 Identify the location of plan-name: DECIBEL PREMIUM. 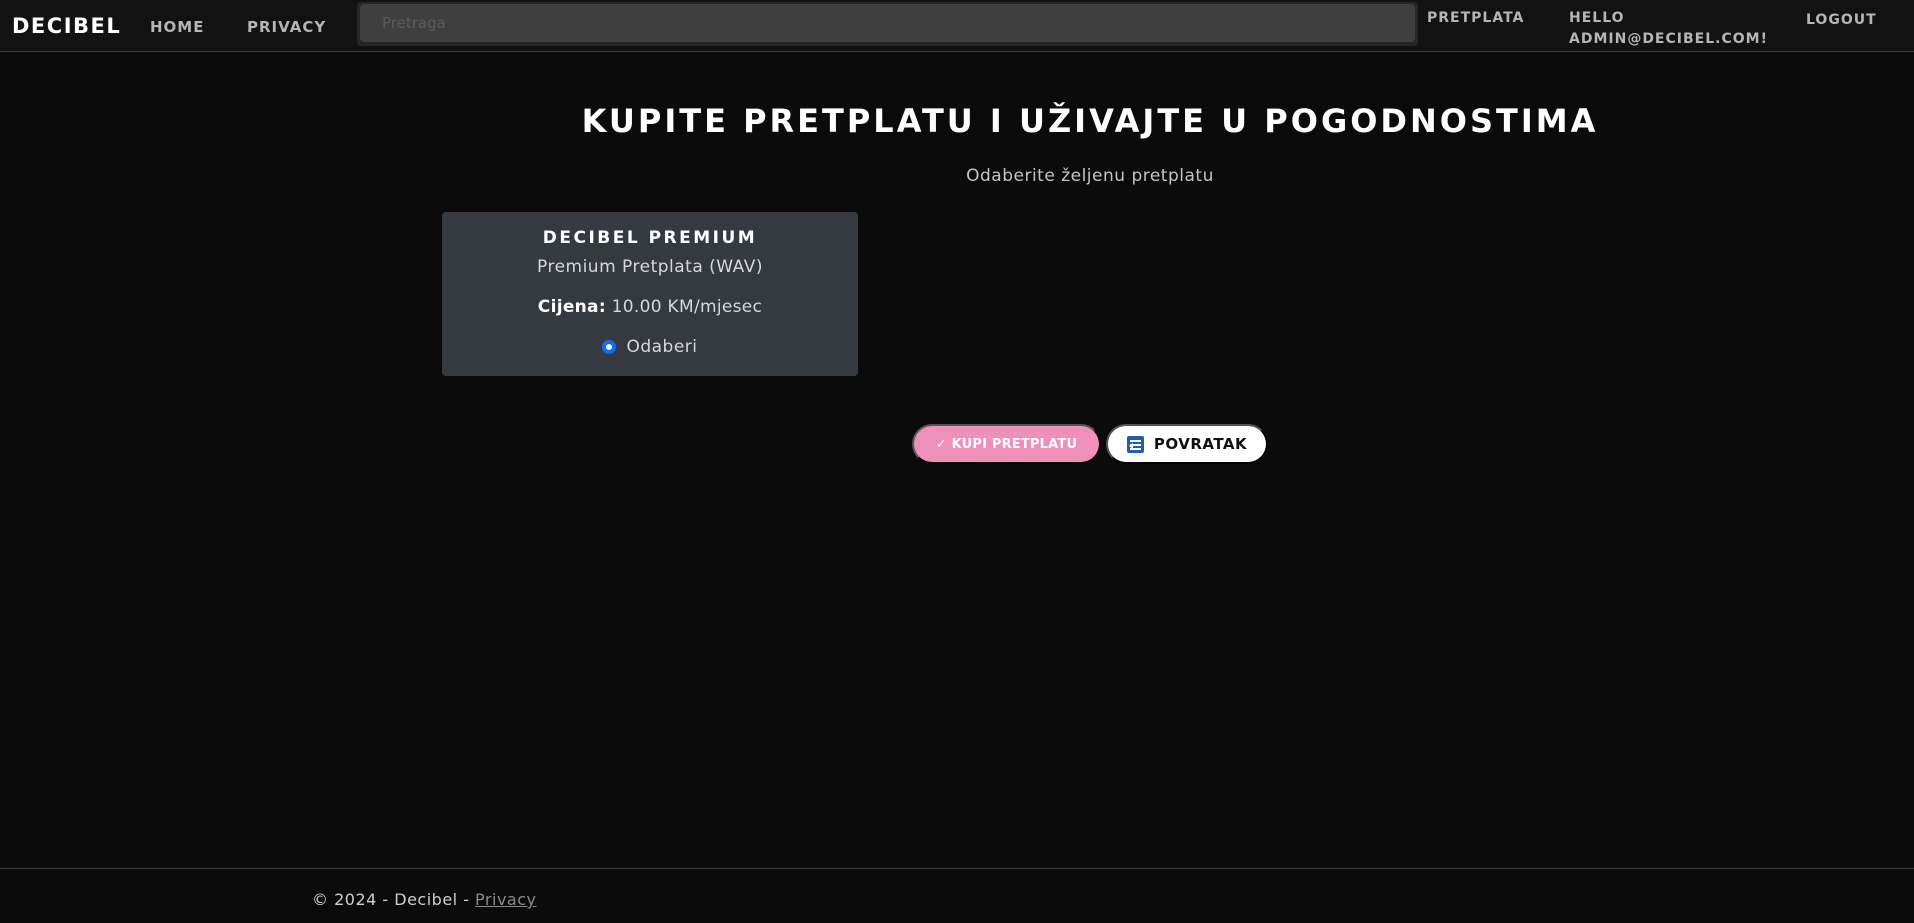
(650, 238).